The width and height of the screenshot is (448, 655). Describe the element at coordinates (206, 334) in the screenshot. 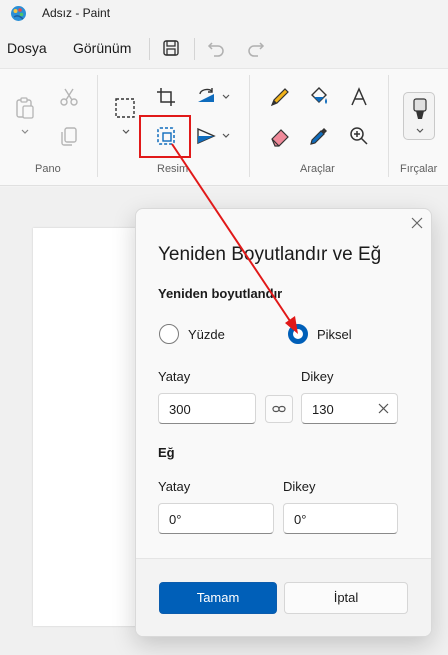

I see `radio-percent-label: Yüzde` at that location.